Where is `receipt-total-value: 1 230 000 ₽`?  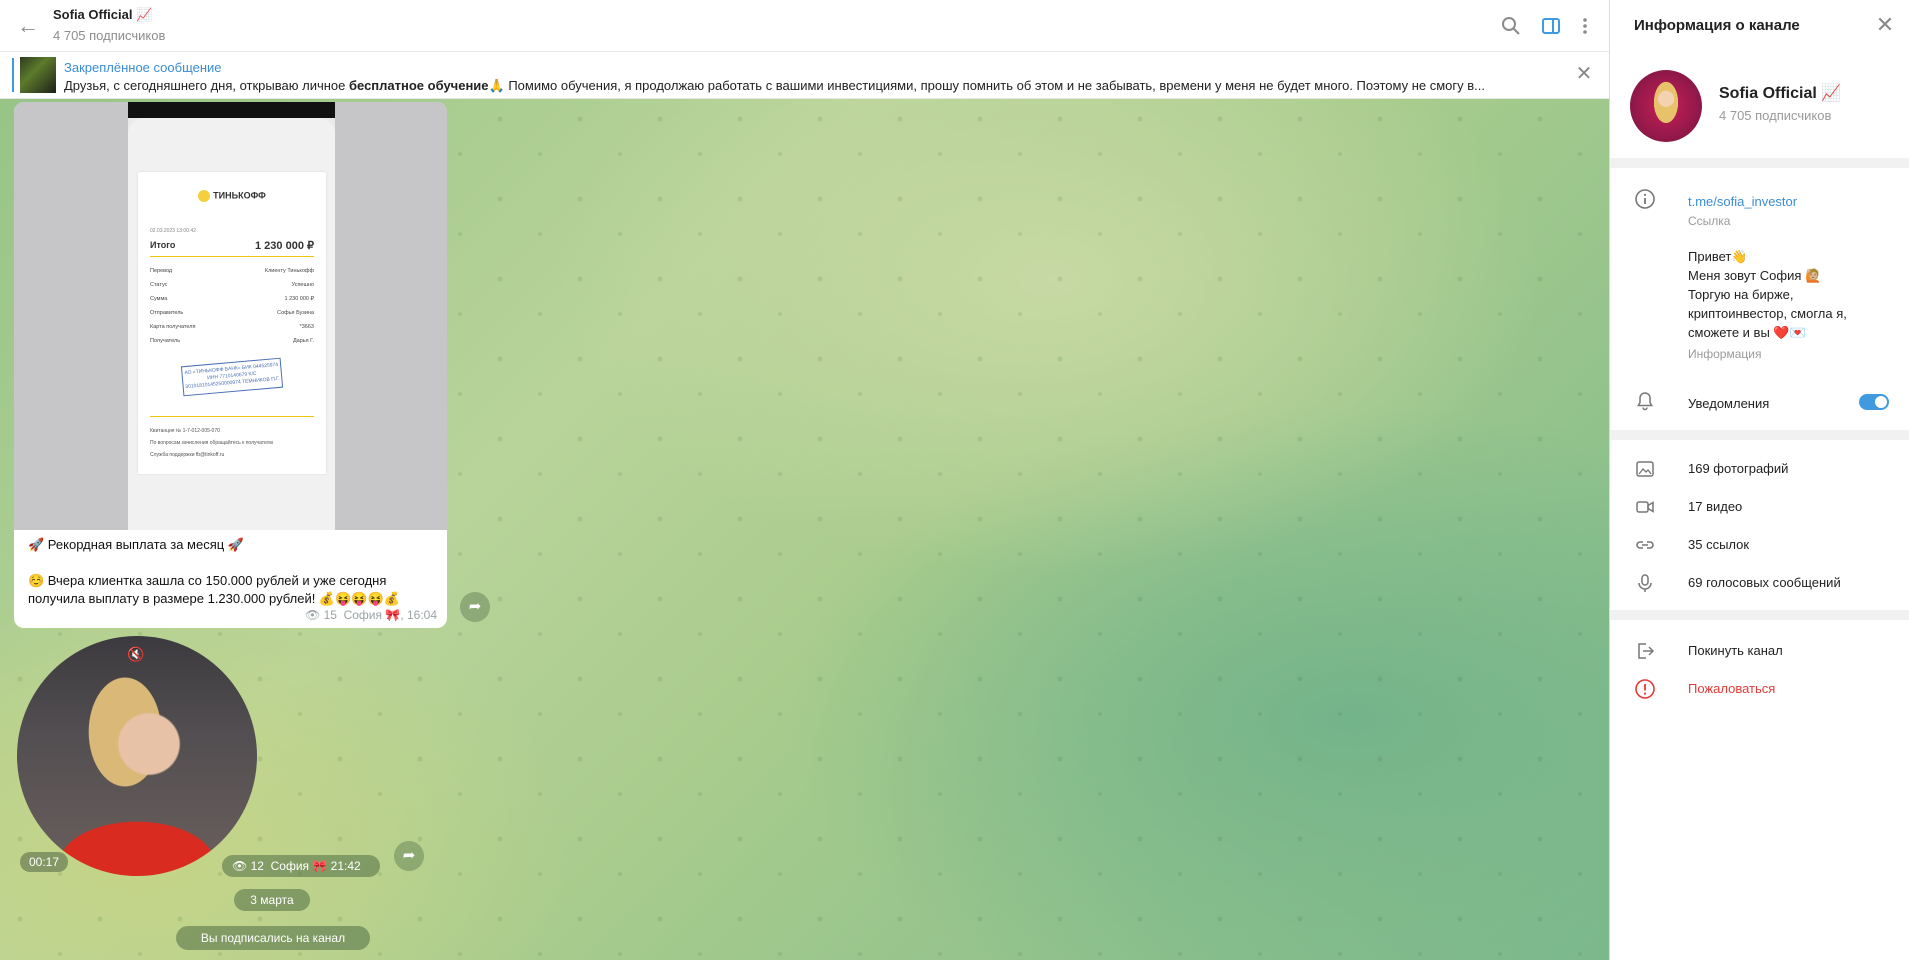 receipt-total-value: 1 230 000 ₽ is located at coordinates (284, 246).